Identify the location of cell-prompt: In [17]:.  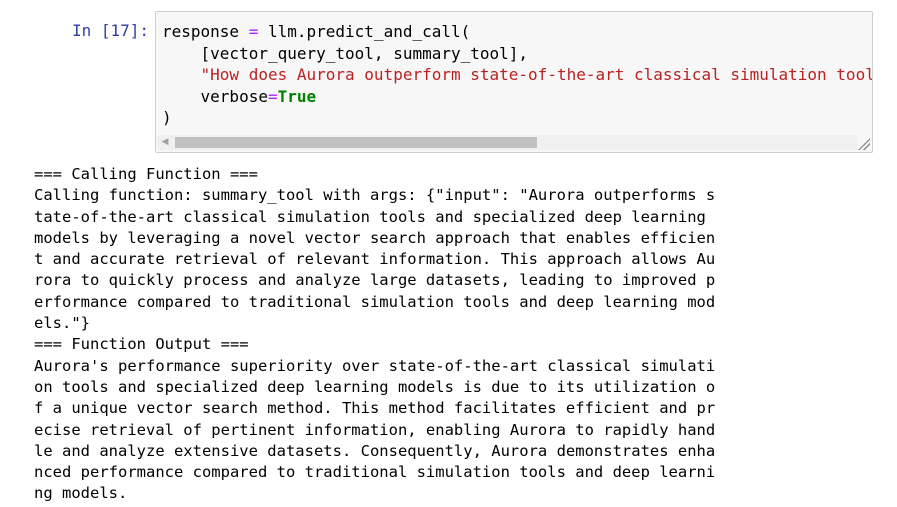
(111, 30).